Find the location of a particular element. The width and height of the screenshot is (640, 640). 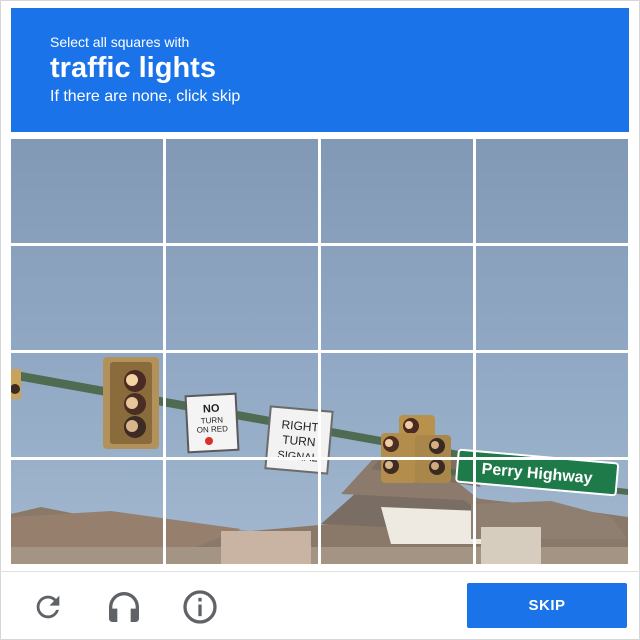

grid-tile-r3-c3 is located at coordinates (397, 405).